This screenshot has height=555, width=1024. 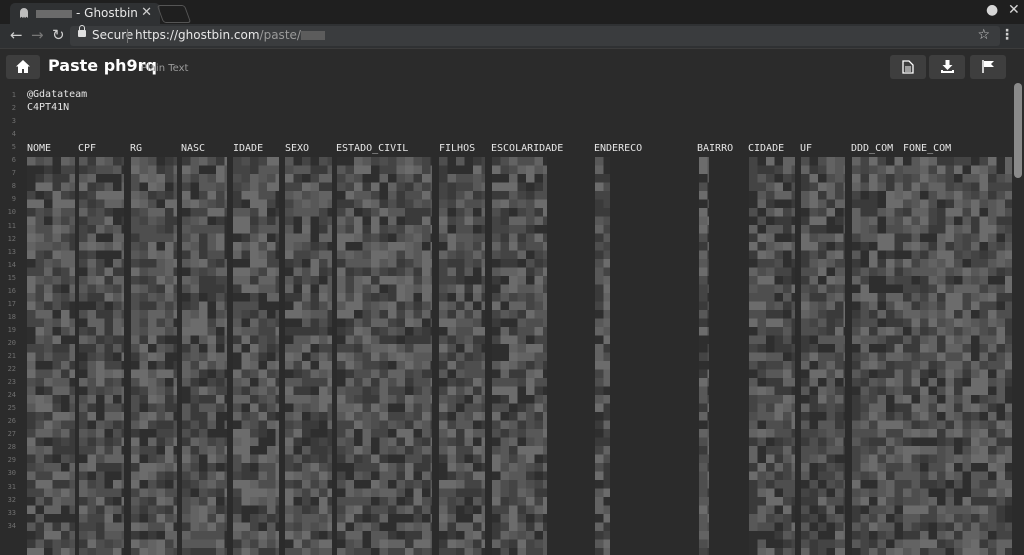 I want to click on line-number: 23, so click(x=11, y=382).